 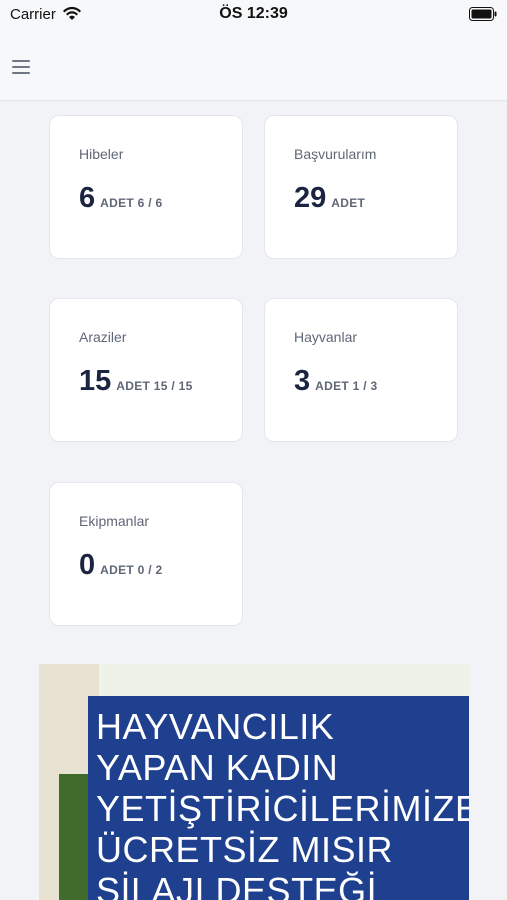 I want to click on card-hayvanlar: Hayvanlar 3 ADET 1 / 3, so click(x=361, y=370).